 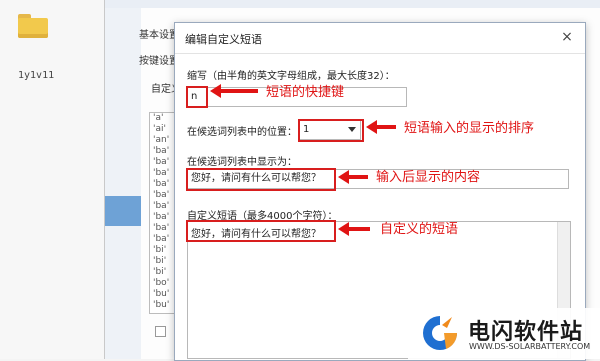 What do you see at coordinates (291, 76) in the screenshot?
I see `abbr-label: 缩写（由半角的英文字母组成，最大长度32）：` at bounding box center [291, 76].